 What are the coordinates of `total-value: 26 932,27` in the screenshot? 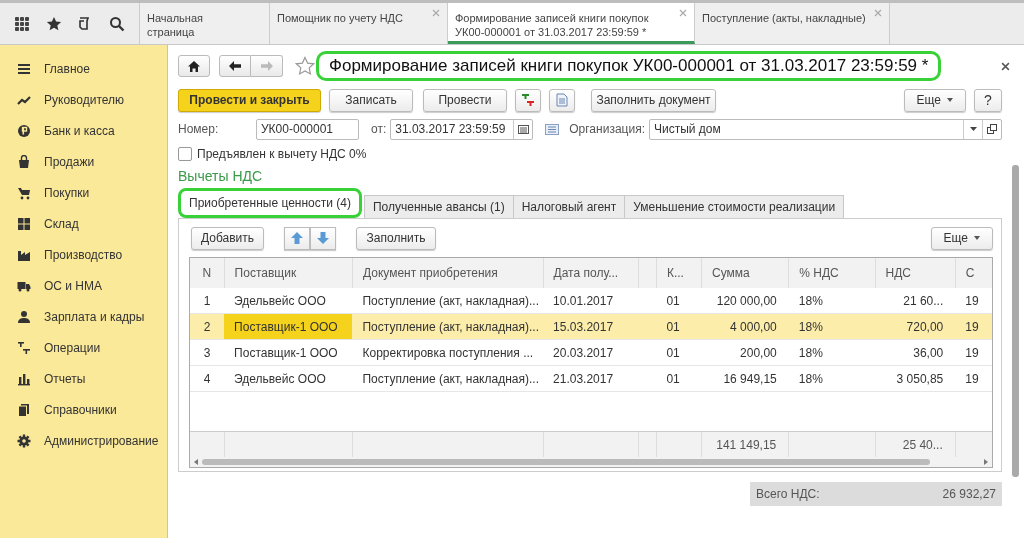 It's located at (969, 494).